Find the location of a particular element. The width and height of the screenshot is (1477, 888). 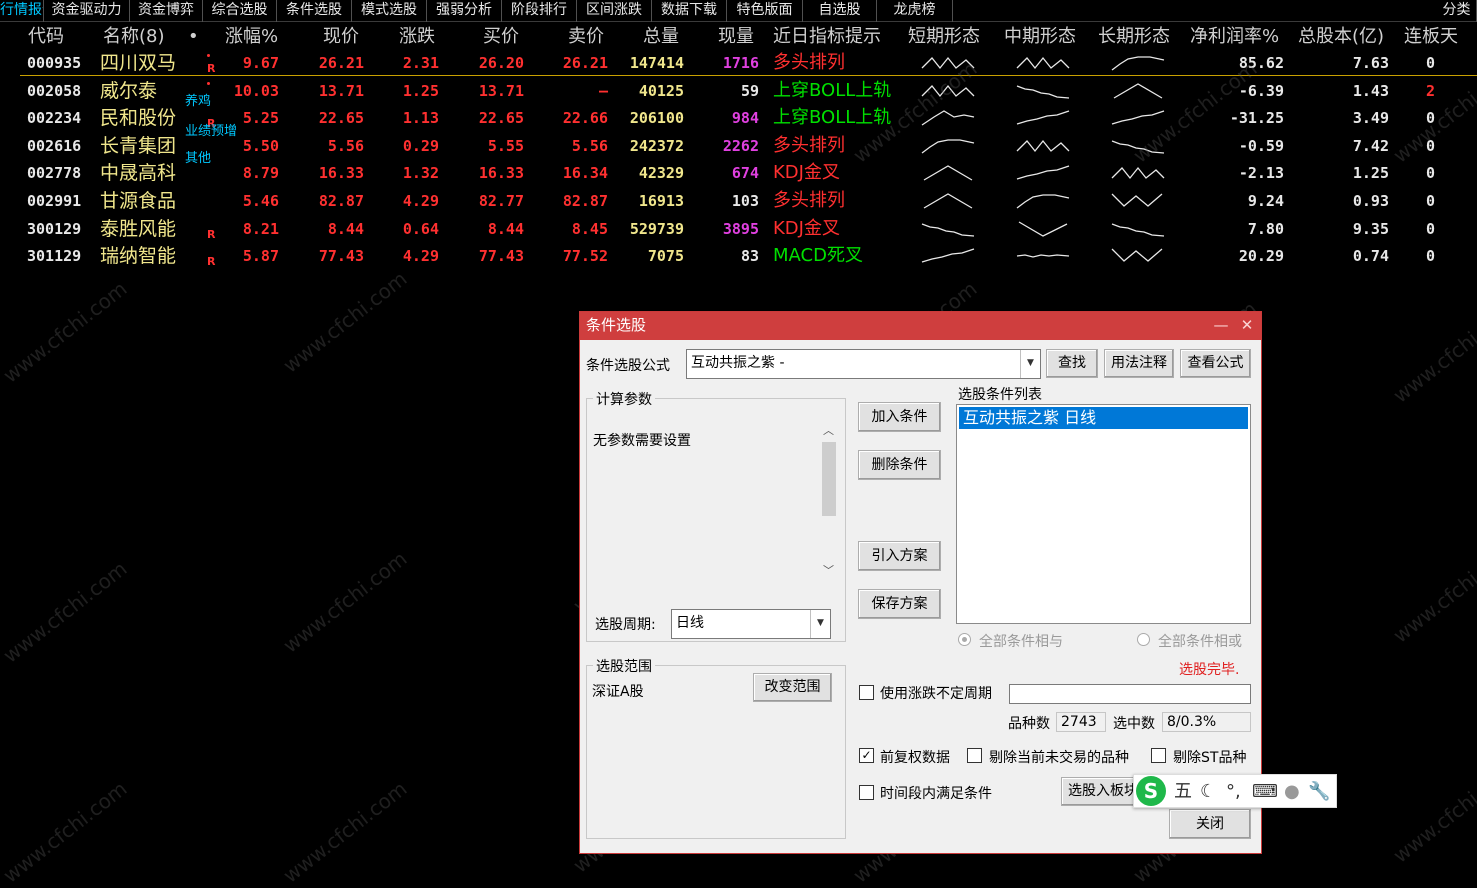

import-plan-button: 引入方案 is located at coordinates (899, 556).